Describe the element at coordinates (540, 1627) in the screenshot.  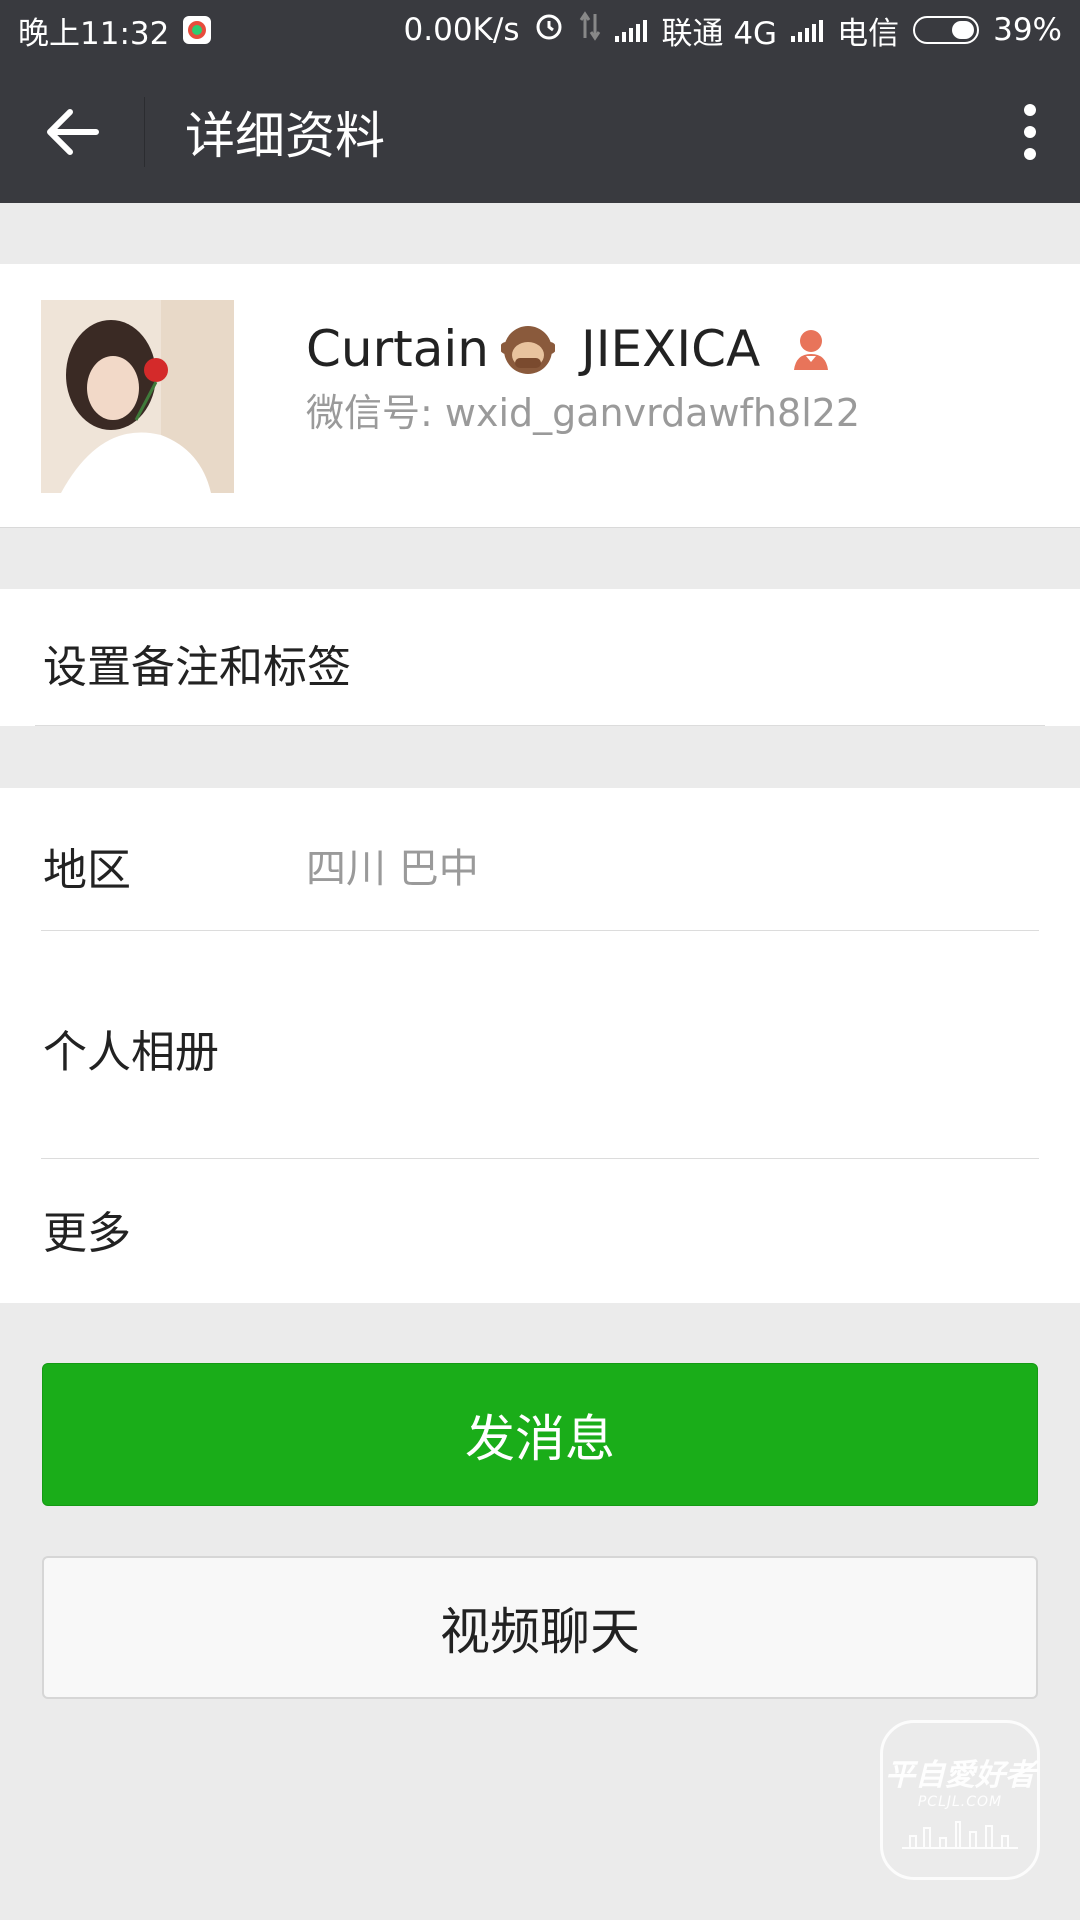
I see `video-chat-button: 视频聊天` at that location.